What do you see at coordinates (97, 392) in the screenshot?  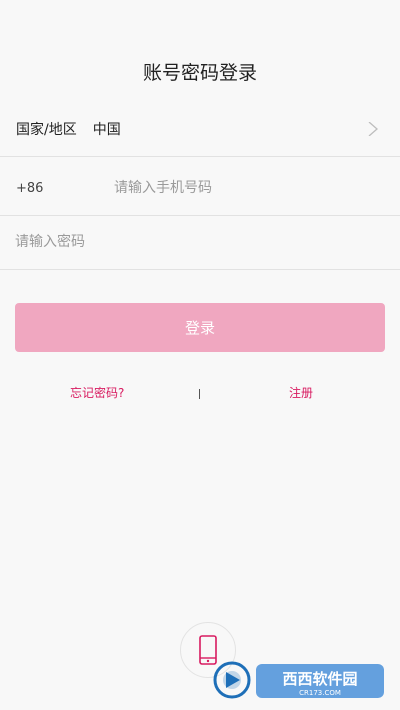 I see `forgot-password-link: 忘记密码?` at bounding box center [97, 392].